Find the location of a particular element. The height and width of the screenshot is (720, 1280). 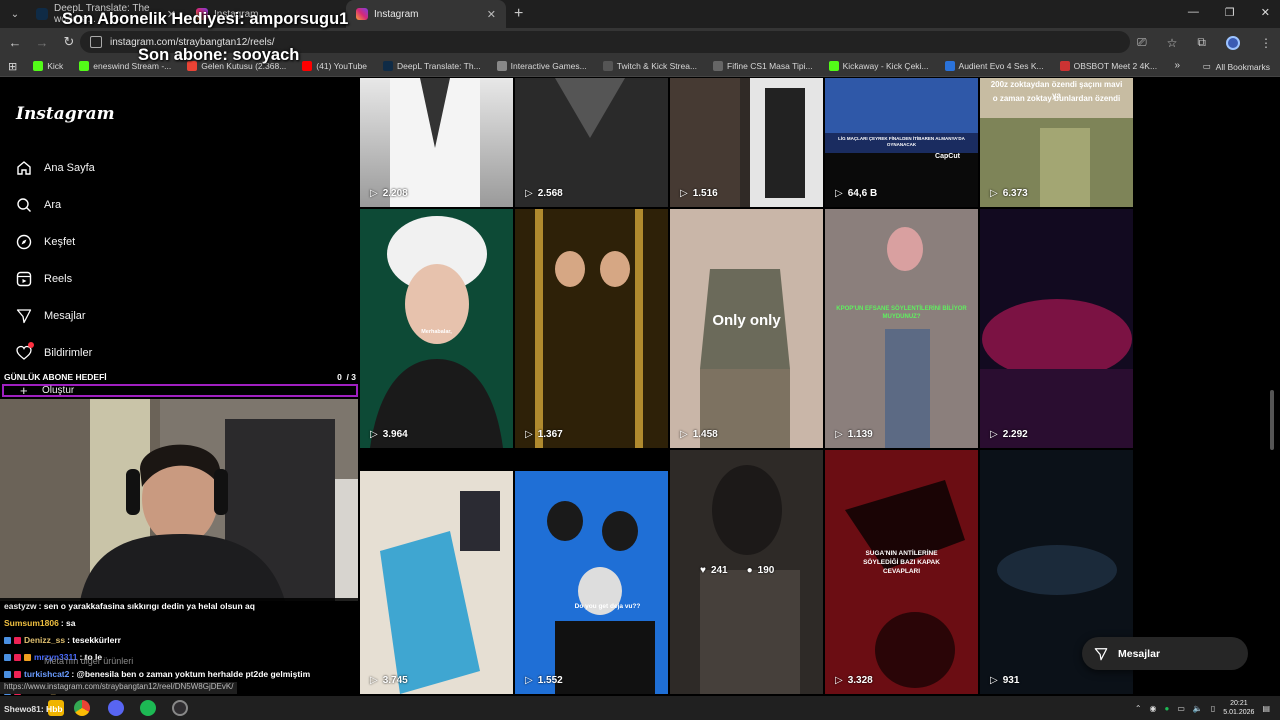

window-close-icon: ✕ is located at coordinates (1265, 12).